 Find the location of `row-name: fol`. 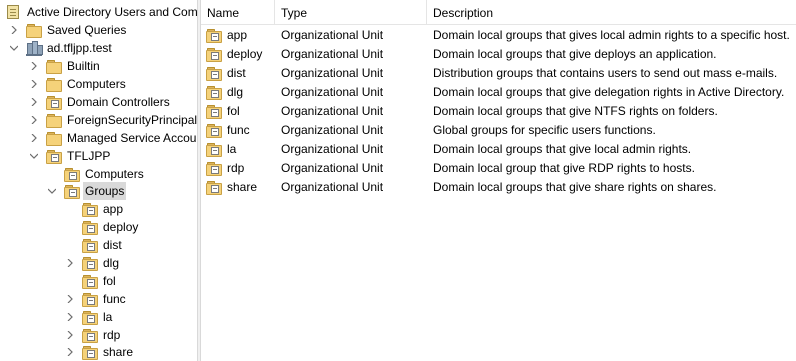

row-name: fol is located at coordinates (233, 111).